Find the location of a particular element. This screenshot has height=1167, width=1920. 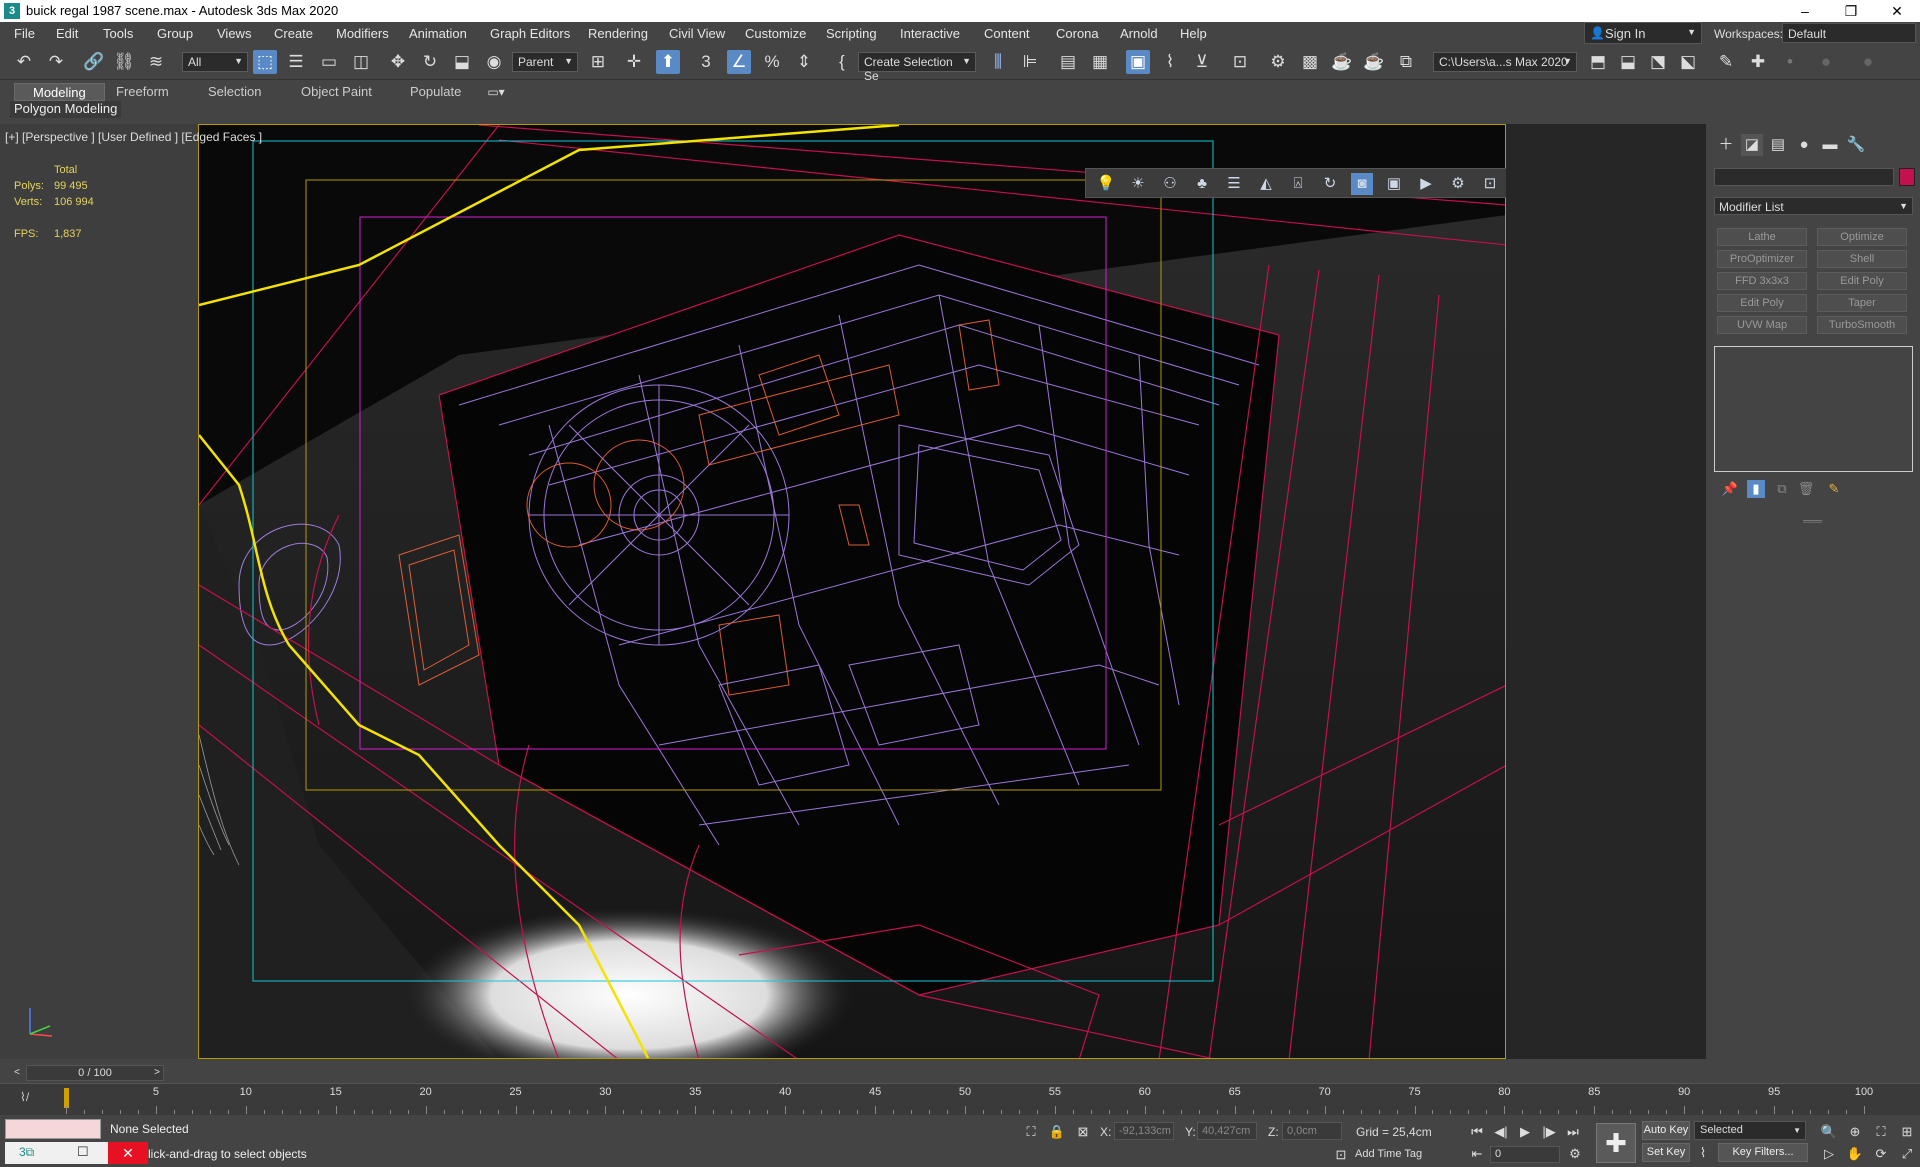

current-frame-field: 0 is located at coordinates (1525, 1154).